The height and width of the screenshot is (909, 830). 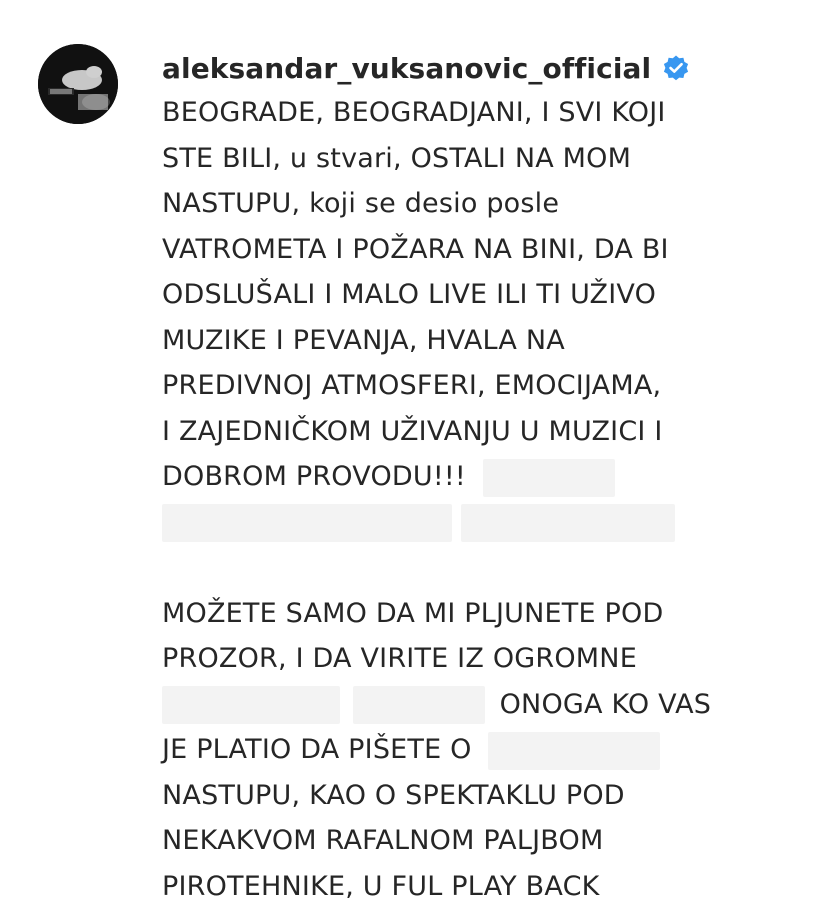 I want to click on comment-header: aleksandar_vuksanovic_official, so click(x=482, y=68).